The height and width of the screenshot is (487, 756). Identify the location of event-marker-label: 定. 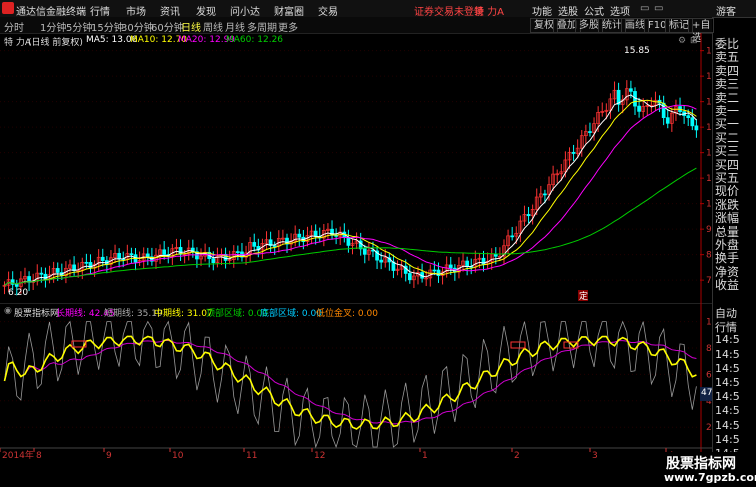
(583, 296).